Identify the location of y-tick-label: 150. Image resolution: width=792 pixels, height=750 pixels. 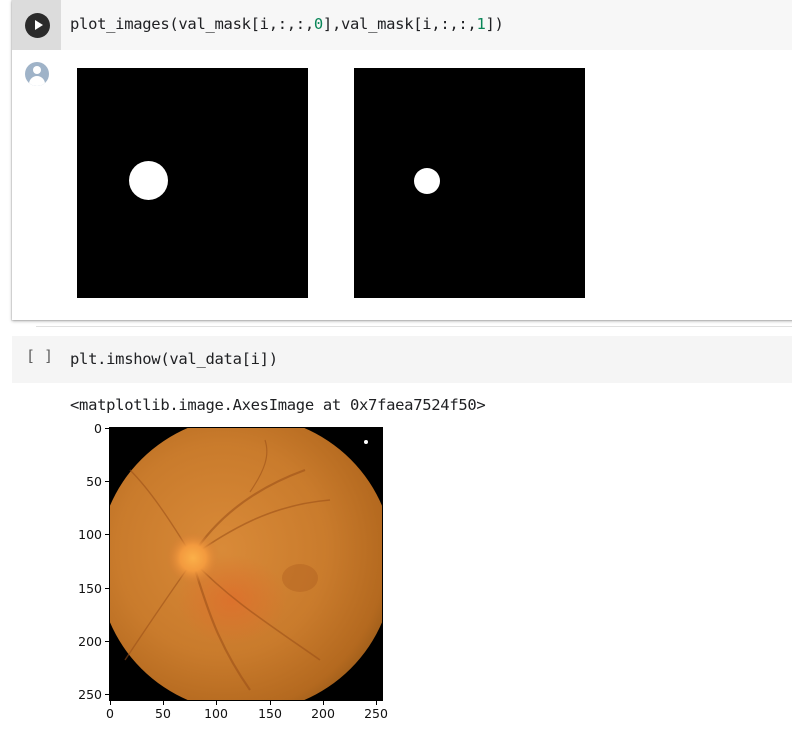
(90, 588).